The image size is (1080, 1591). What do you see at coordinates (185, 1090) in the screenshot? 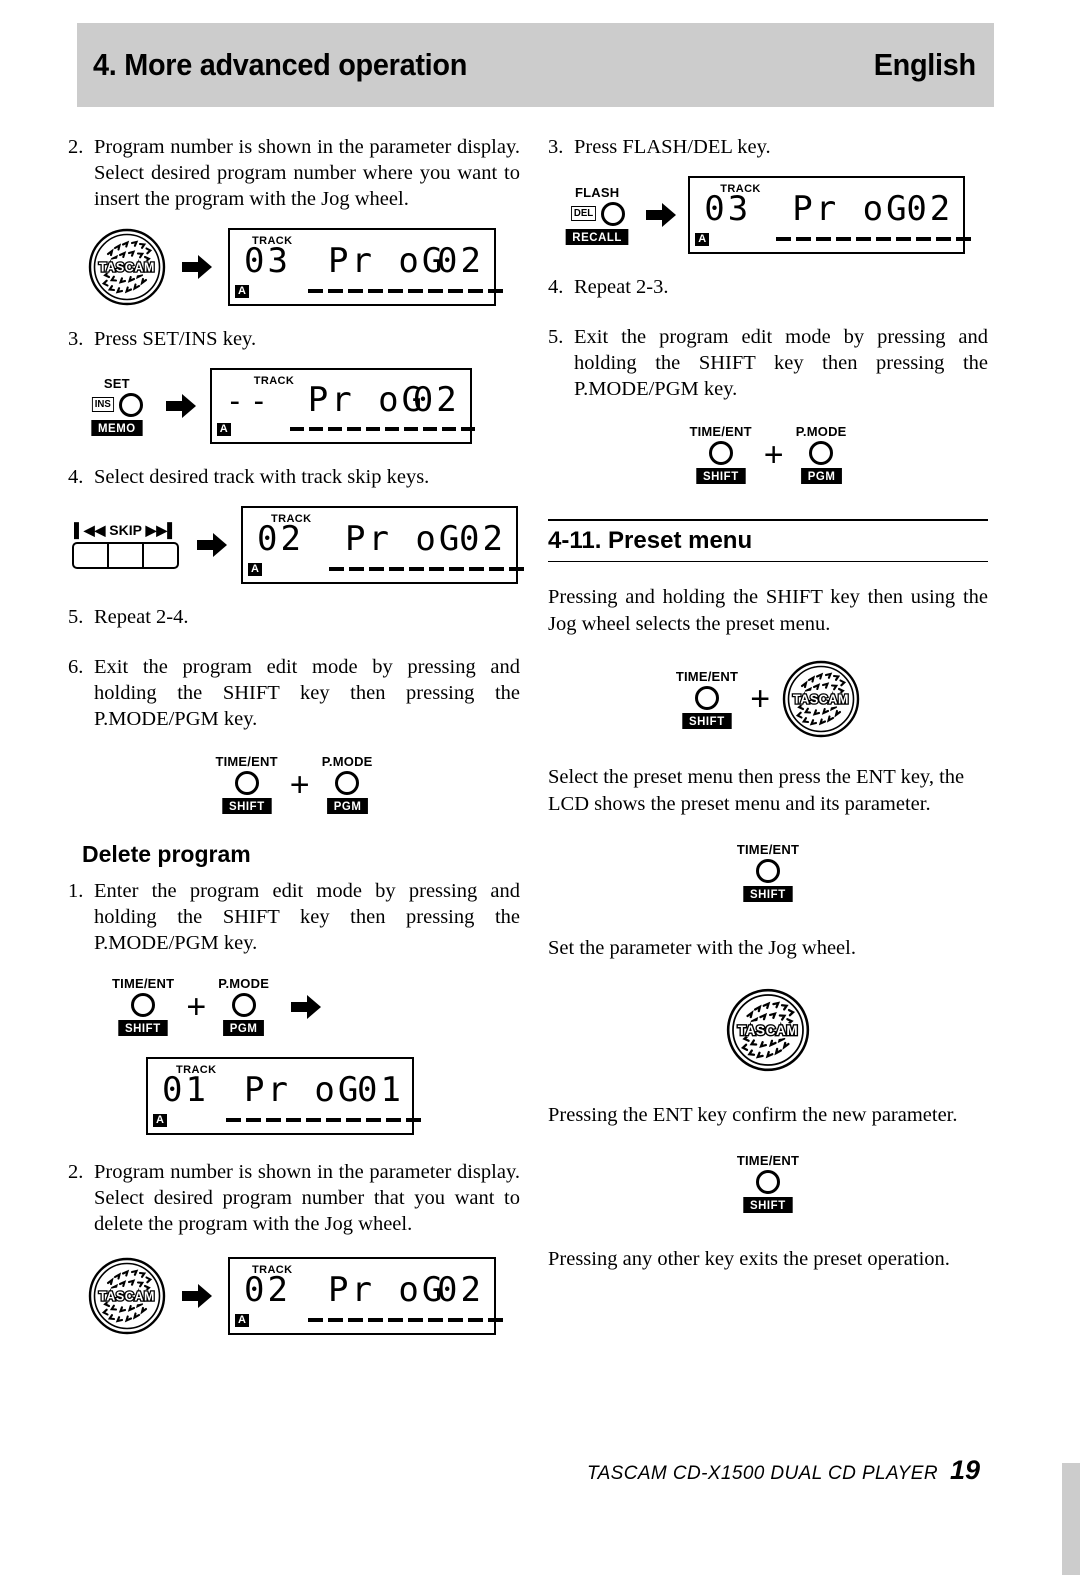
I see `lcd-track-number: 01` at bounding box center [185, 1090].